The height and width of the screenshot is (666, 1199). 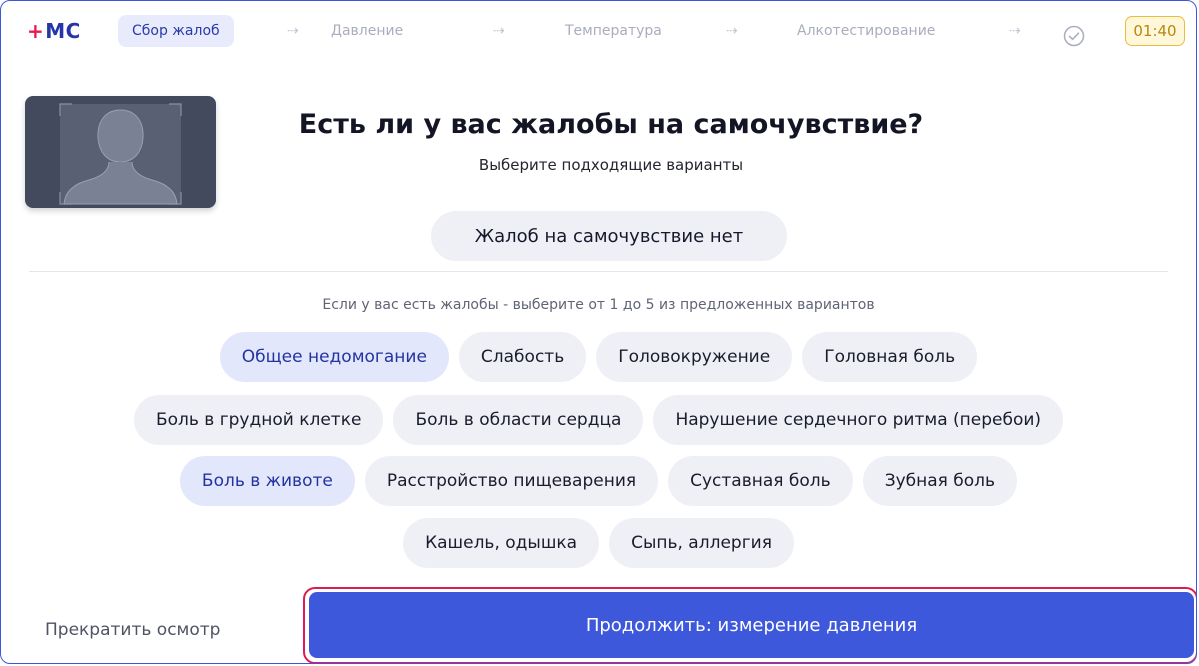 I want to click on chip-indigestion: Расстройство пищеварения, so click(x=511, y=481).